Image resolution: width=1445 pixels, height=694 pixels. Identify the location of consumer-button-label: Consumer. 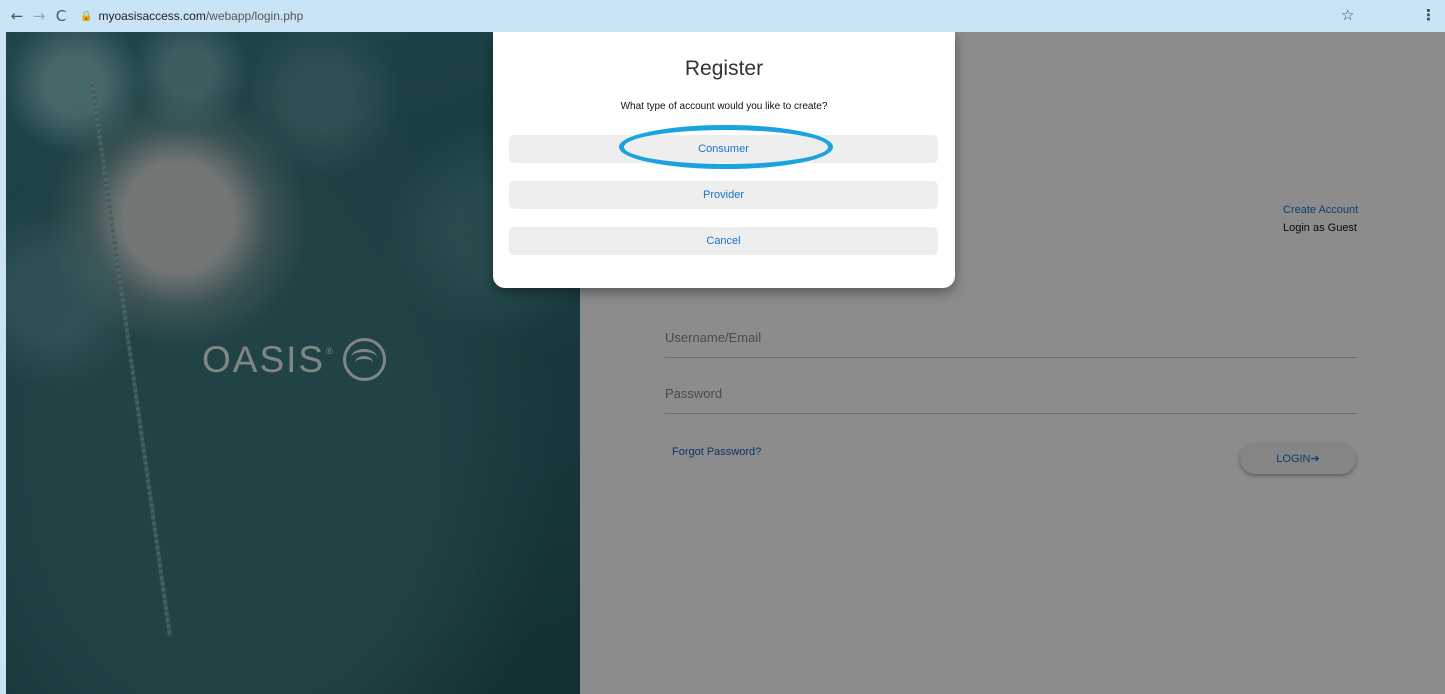
(723, 149).